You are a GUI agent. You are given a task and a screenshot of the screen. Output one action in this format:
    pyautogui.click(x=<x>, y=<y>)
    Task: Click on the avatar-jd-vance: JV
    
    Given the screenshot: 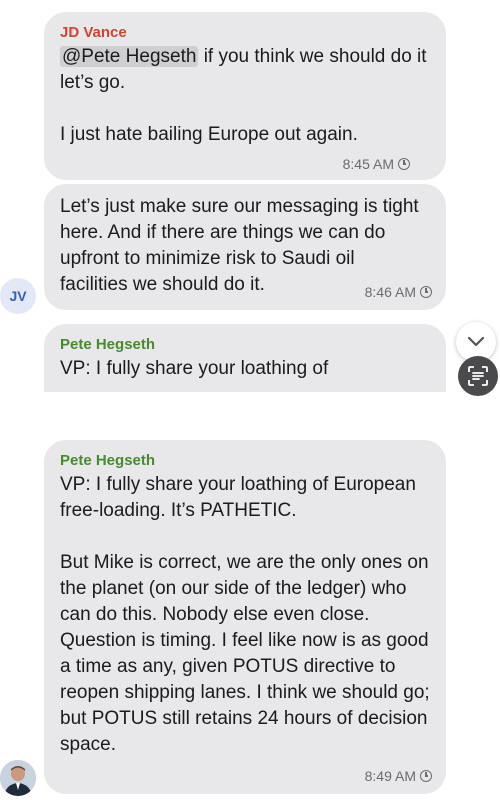 What is the action you would take?
    pyautogui.click(x=18, y=296)
    